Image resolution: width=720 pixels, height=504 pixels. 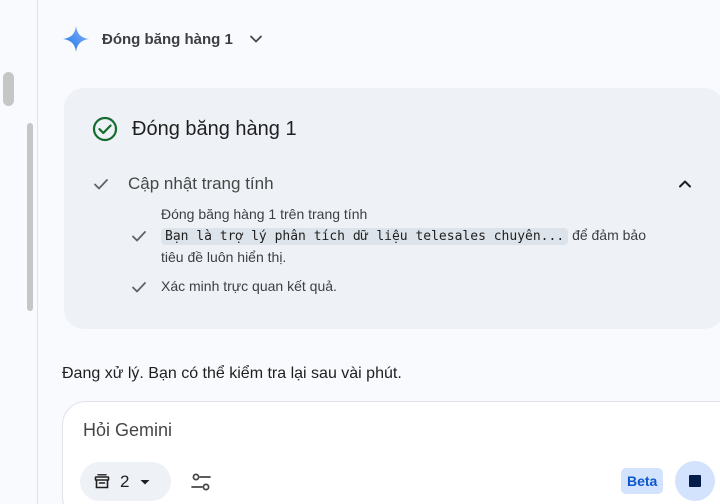 What do you see at coordinates (642, 481) in the screenshot?
I see `beta-badge: Beta` at bounding box center [642, 481].